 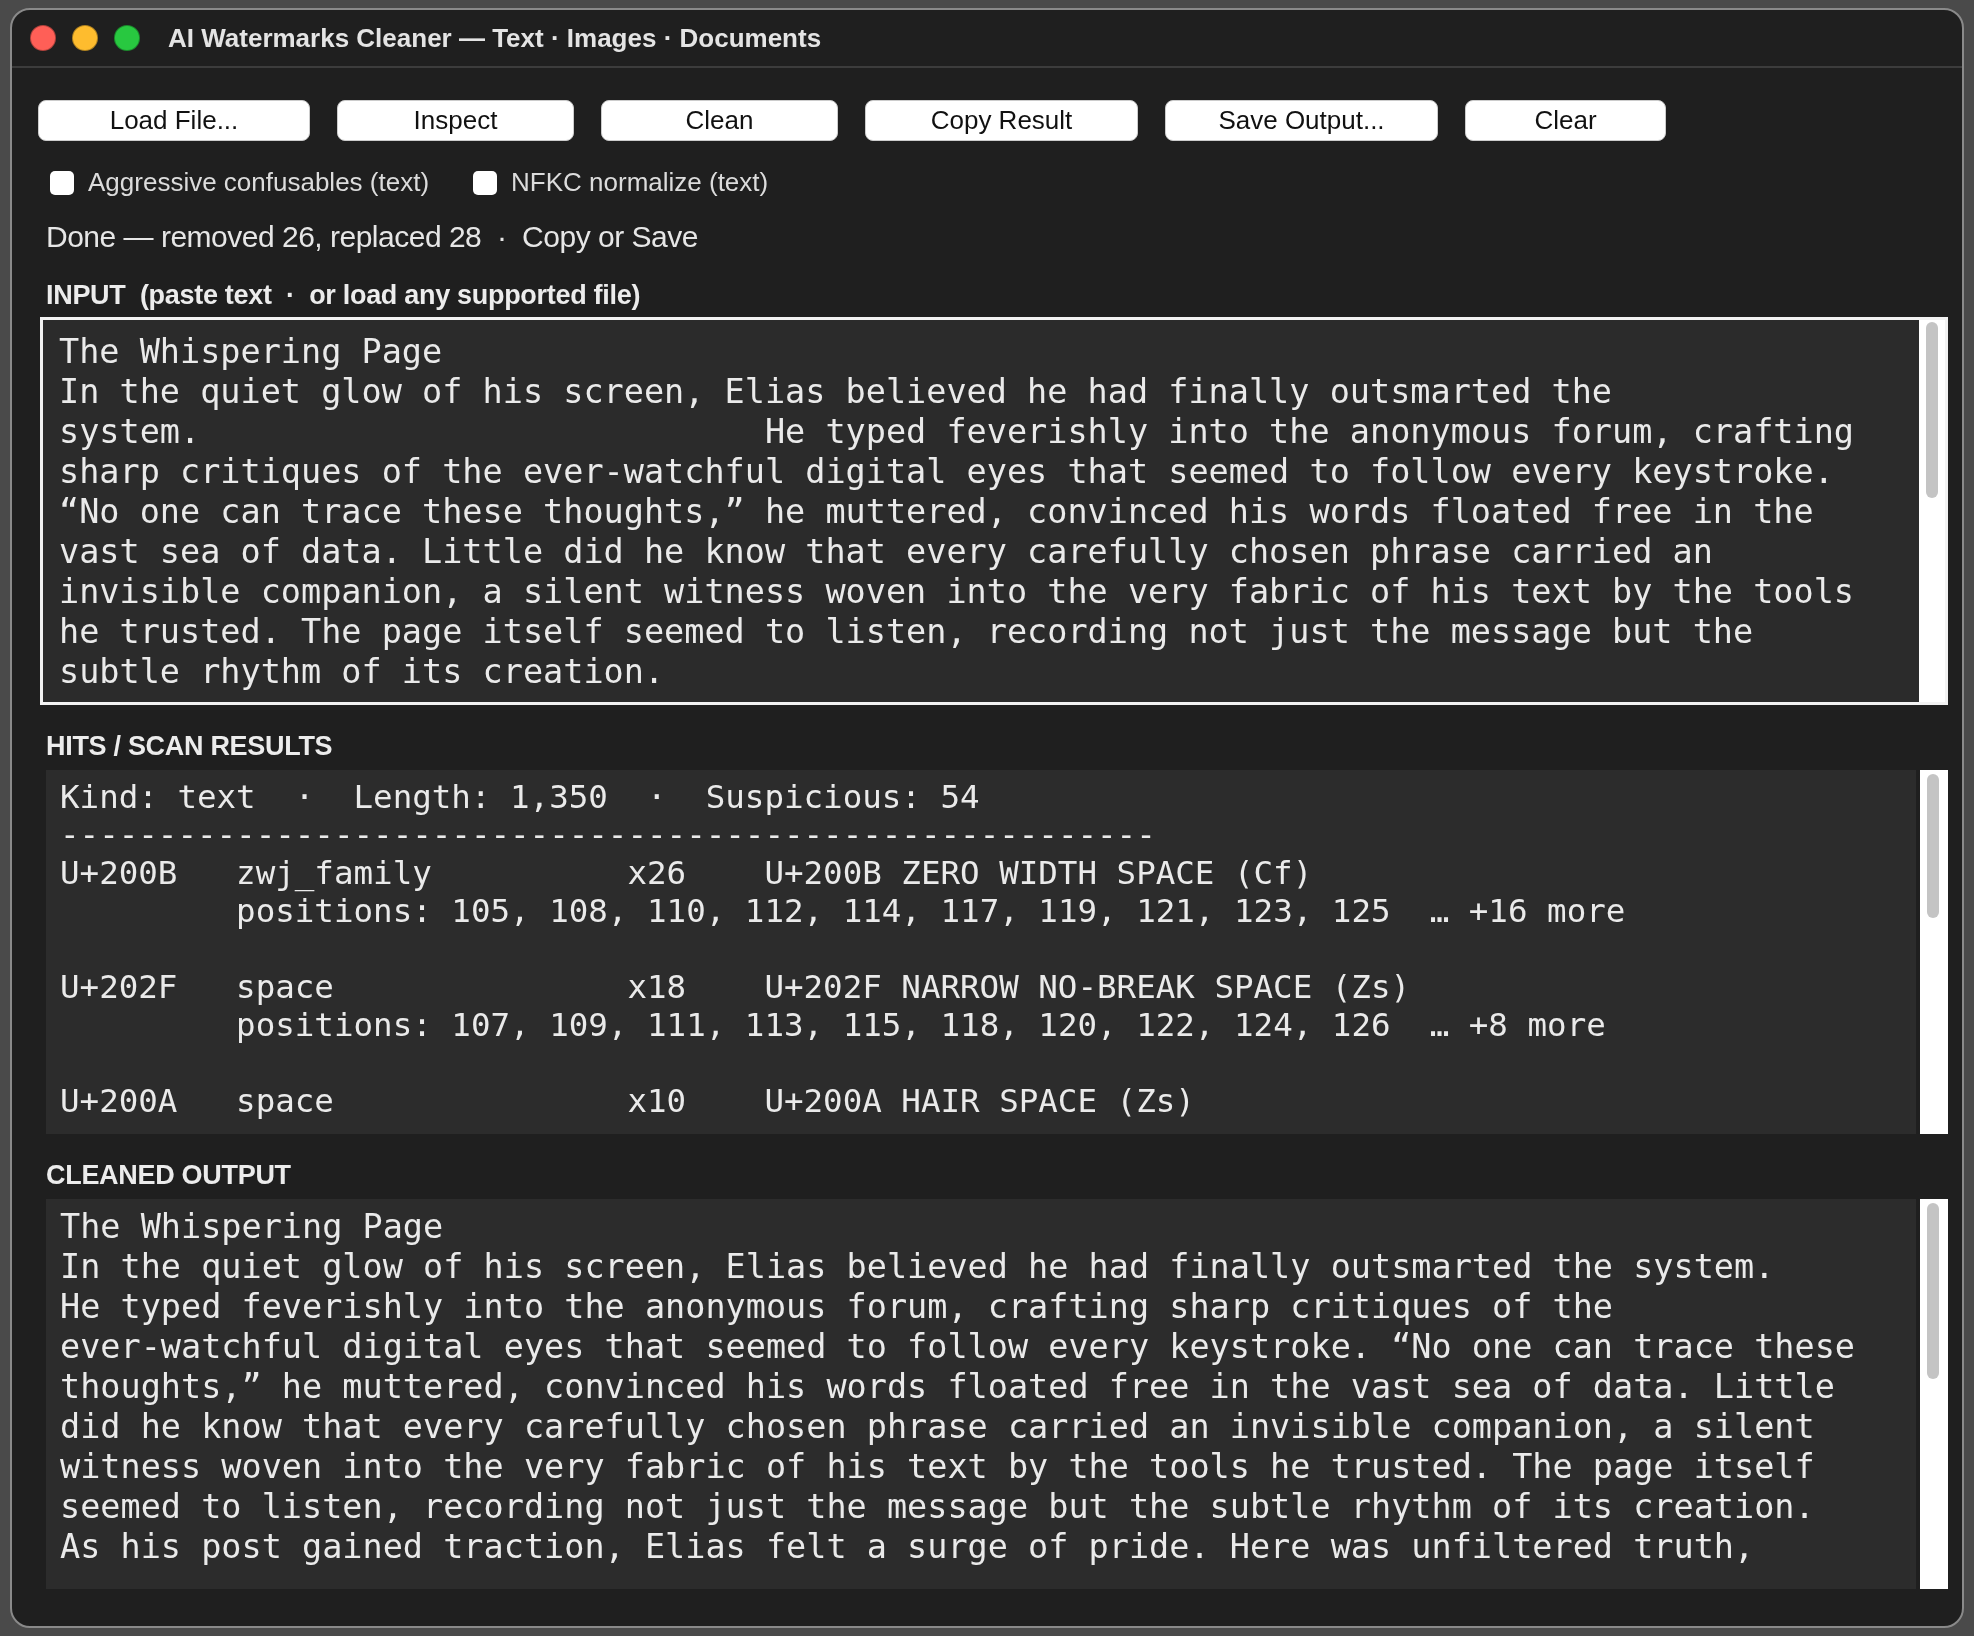 I want to click on section-heading: HITS / SCAN RESULTS, so click(x=190, y=746).